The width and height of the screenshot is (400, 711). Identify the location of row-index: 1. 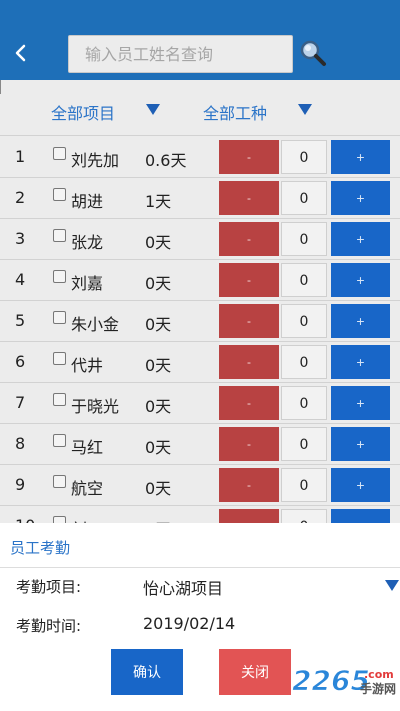
(20, 156).